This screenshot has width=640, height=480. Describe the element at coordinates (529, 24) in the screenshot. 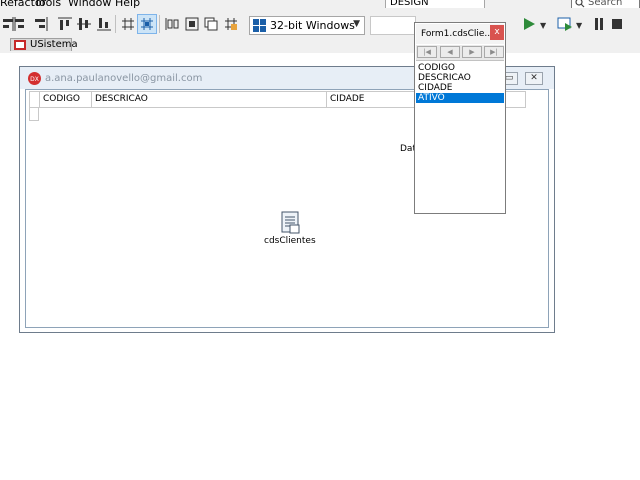

I see `run-icon` at that location.